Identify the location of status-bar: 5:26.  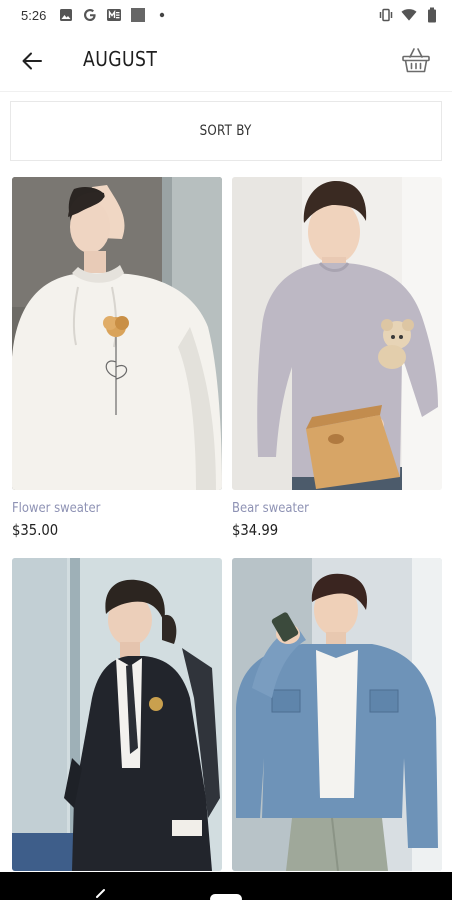
(226, 15).